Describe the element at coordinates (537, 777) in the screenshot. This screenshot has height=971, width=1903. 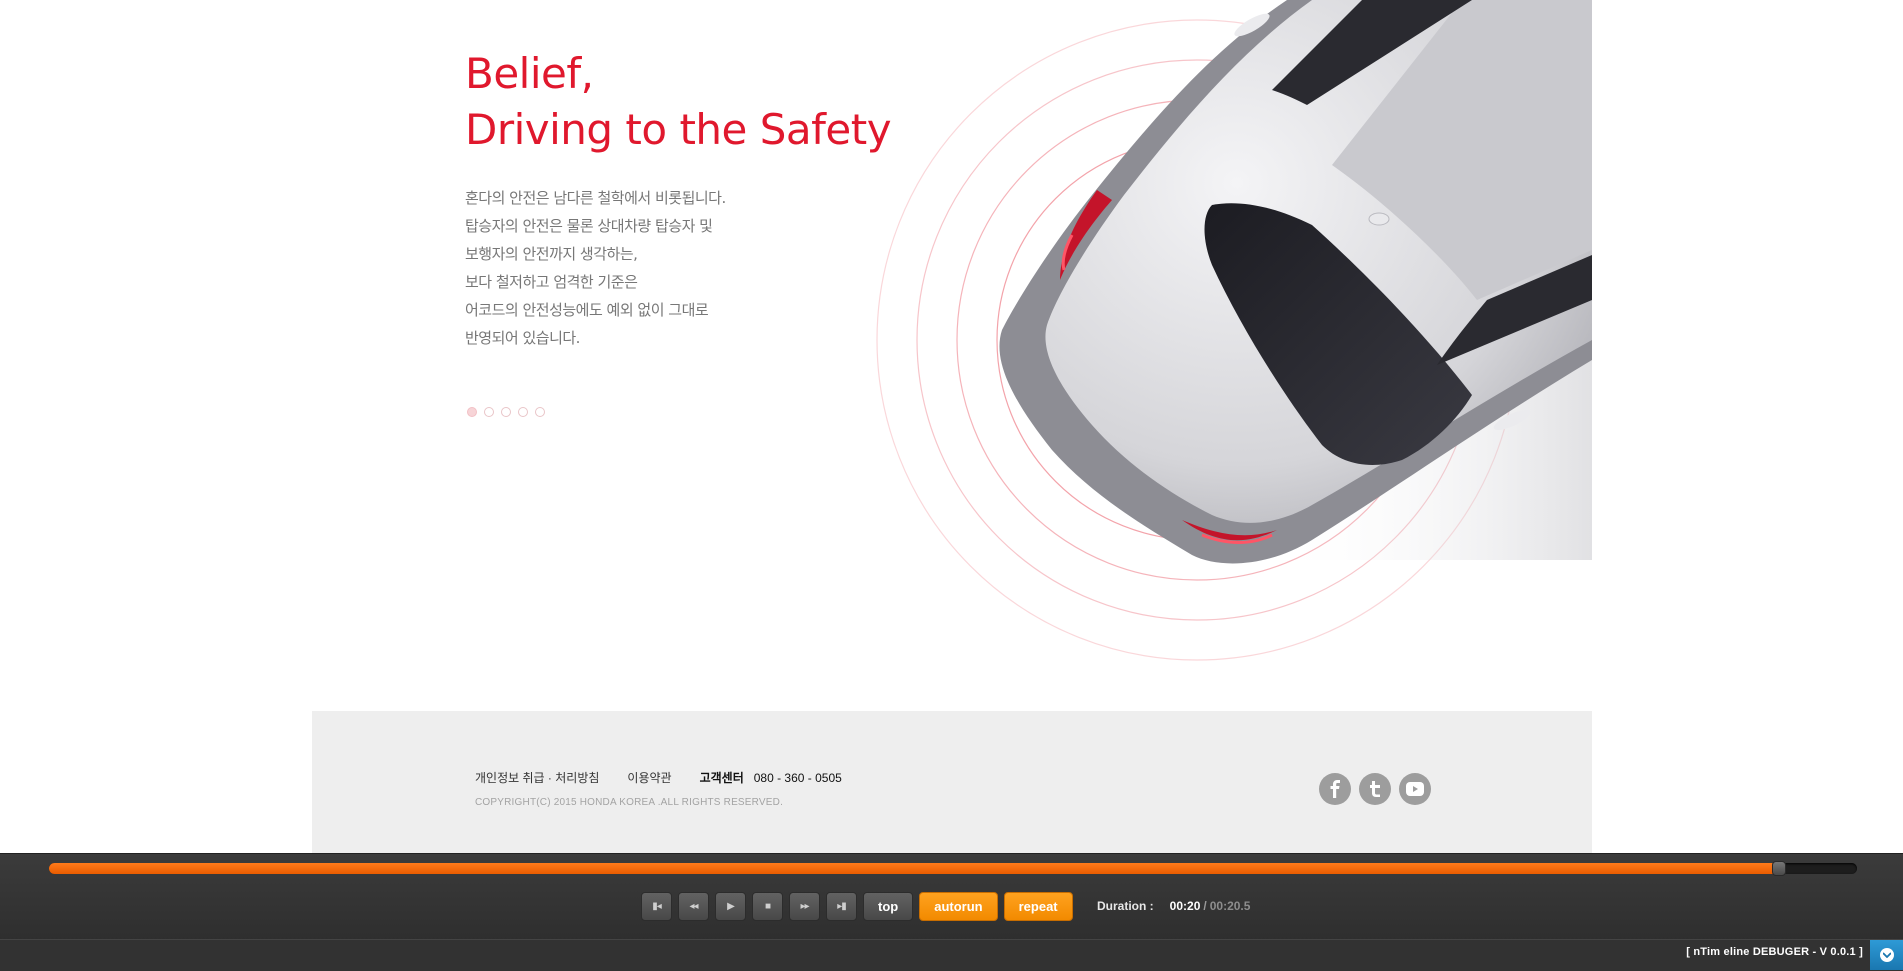
I see `privacy-policy-link: 개인정보 취급 · 처리방침` at that location.